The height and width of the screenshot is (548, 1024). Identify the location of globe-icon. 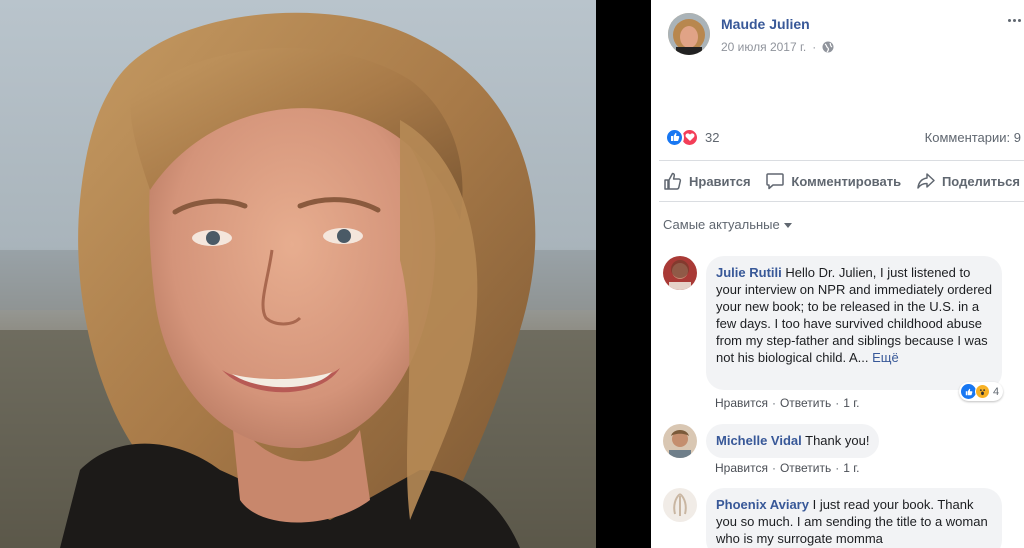
(828, 47).